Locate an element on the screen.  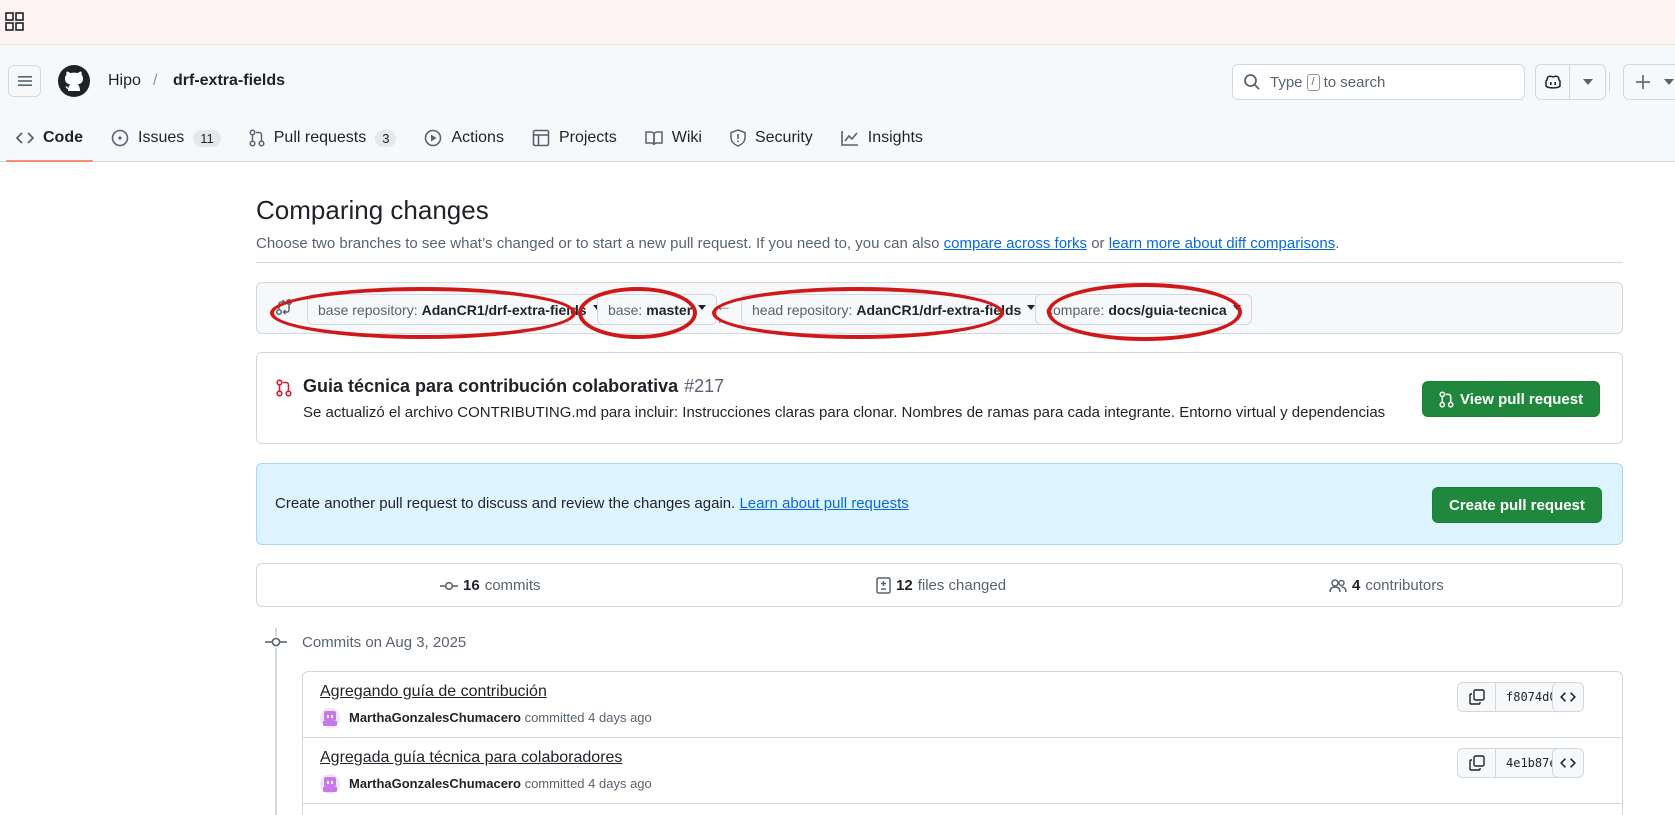
base-branch-select: base: master is located at coordinates (657, 309).